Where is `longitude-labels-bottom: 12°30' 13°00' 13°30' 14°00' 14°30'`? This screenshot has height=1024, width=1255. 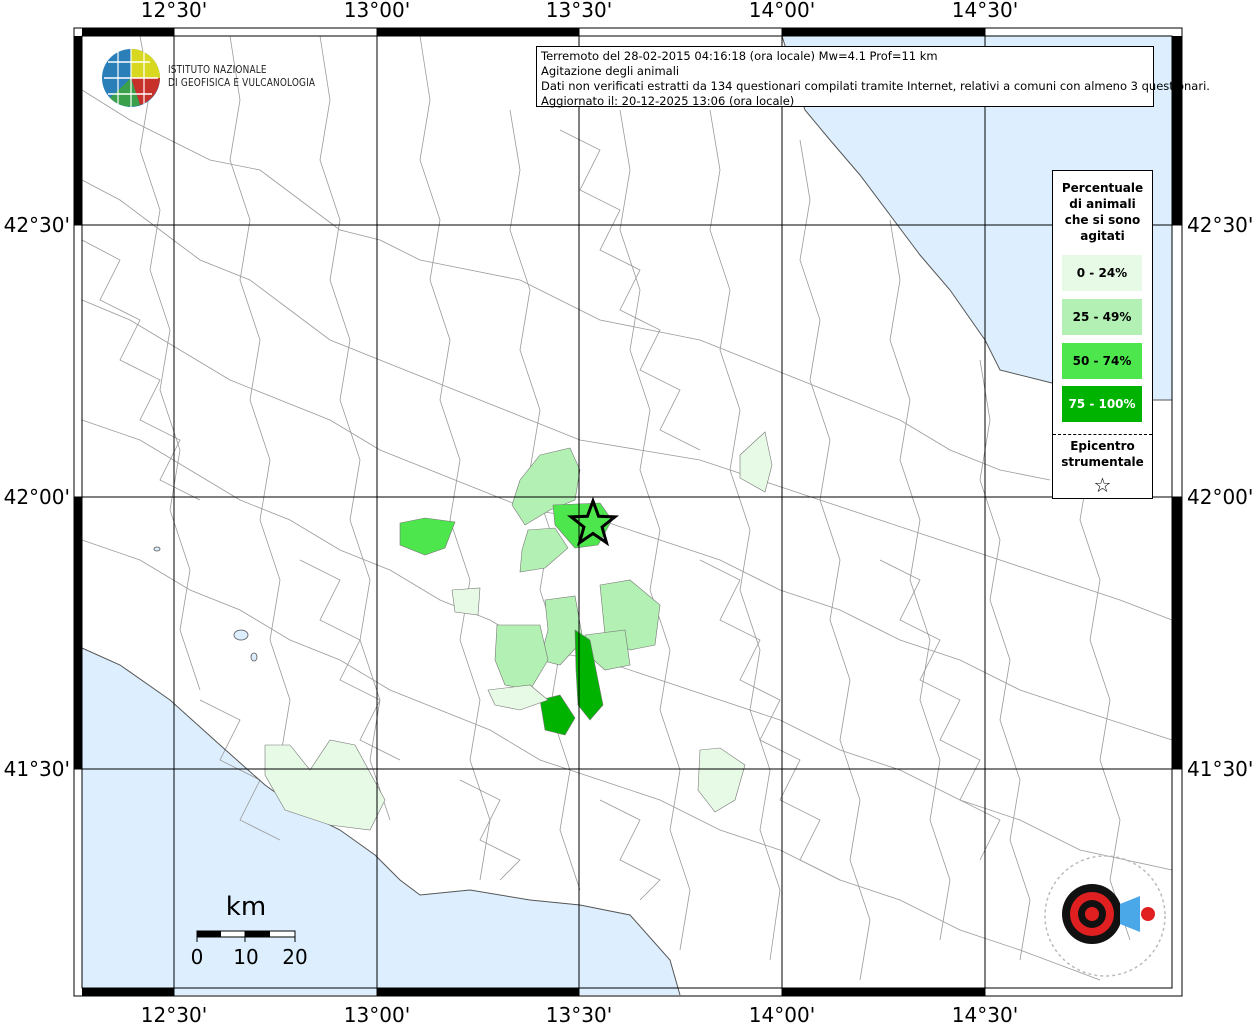
longitude-labels-bottom: 12°30' 13°00' 13°30' 14°00' 14°30' is located at coordinates (579, 1013).